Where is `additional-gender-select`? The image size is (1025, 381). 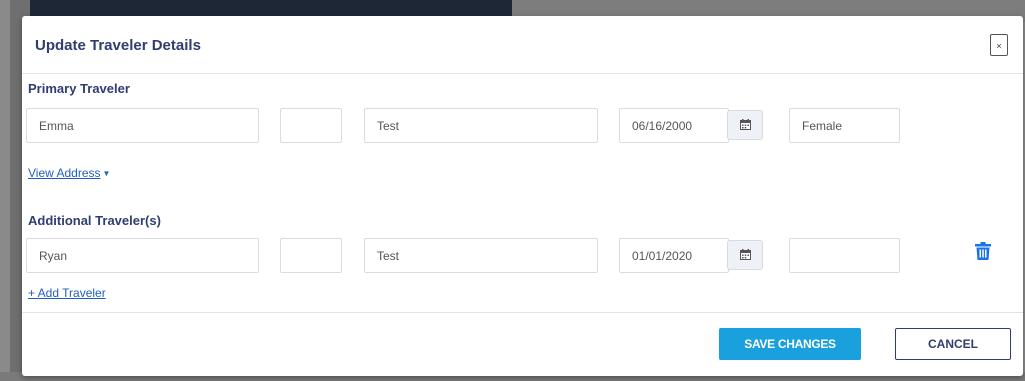
additional-gender-select is located at coordinates (844, 255).